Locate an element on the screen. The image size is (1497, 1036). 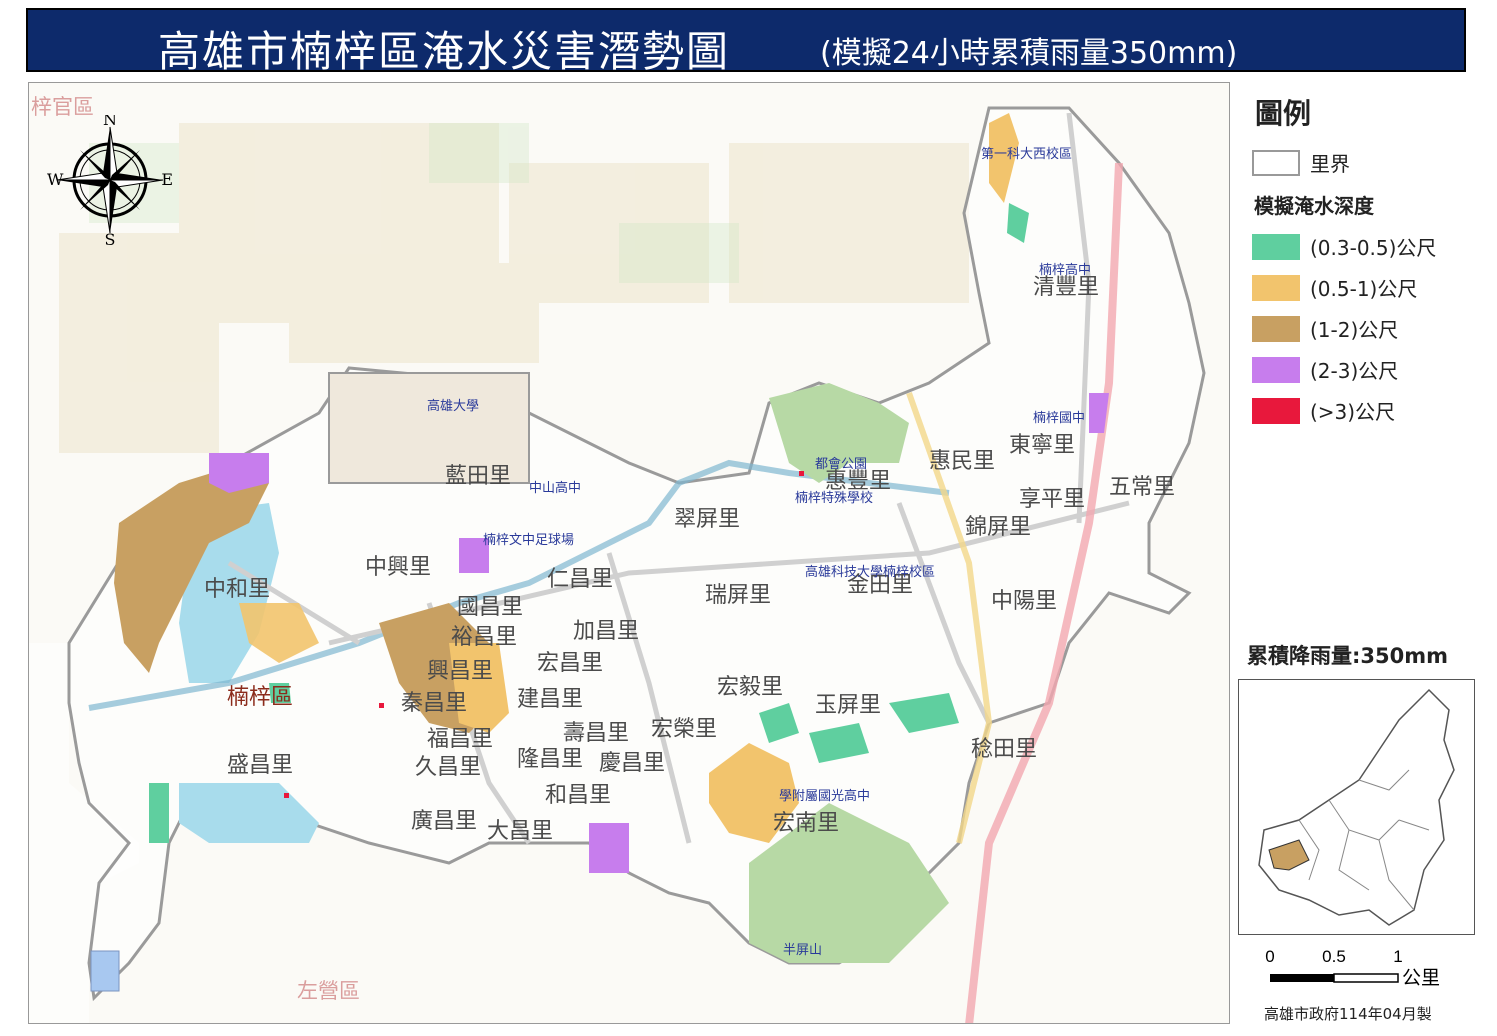
legend-title: 圖例 is located at coordinates (1283, 113).